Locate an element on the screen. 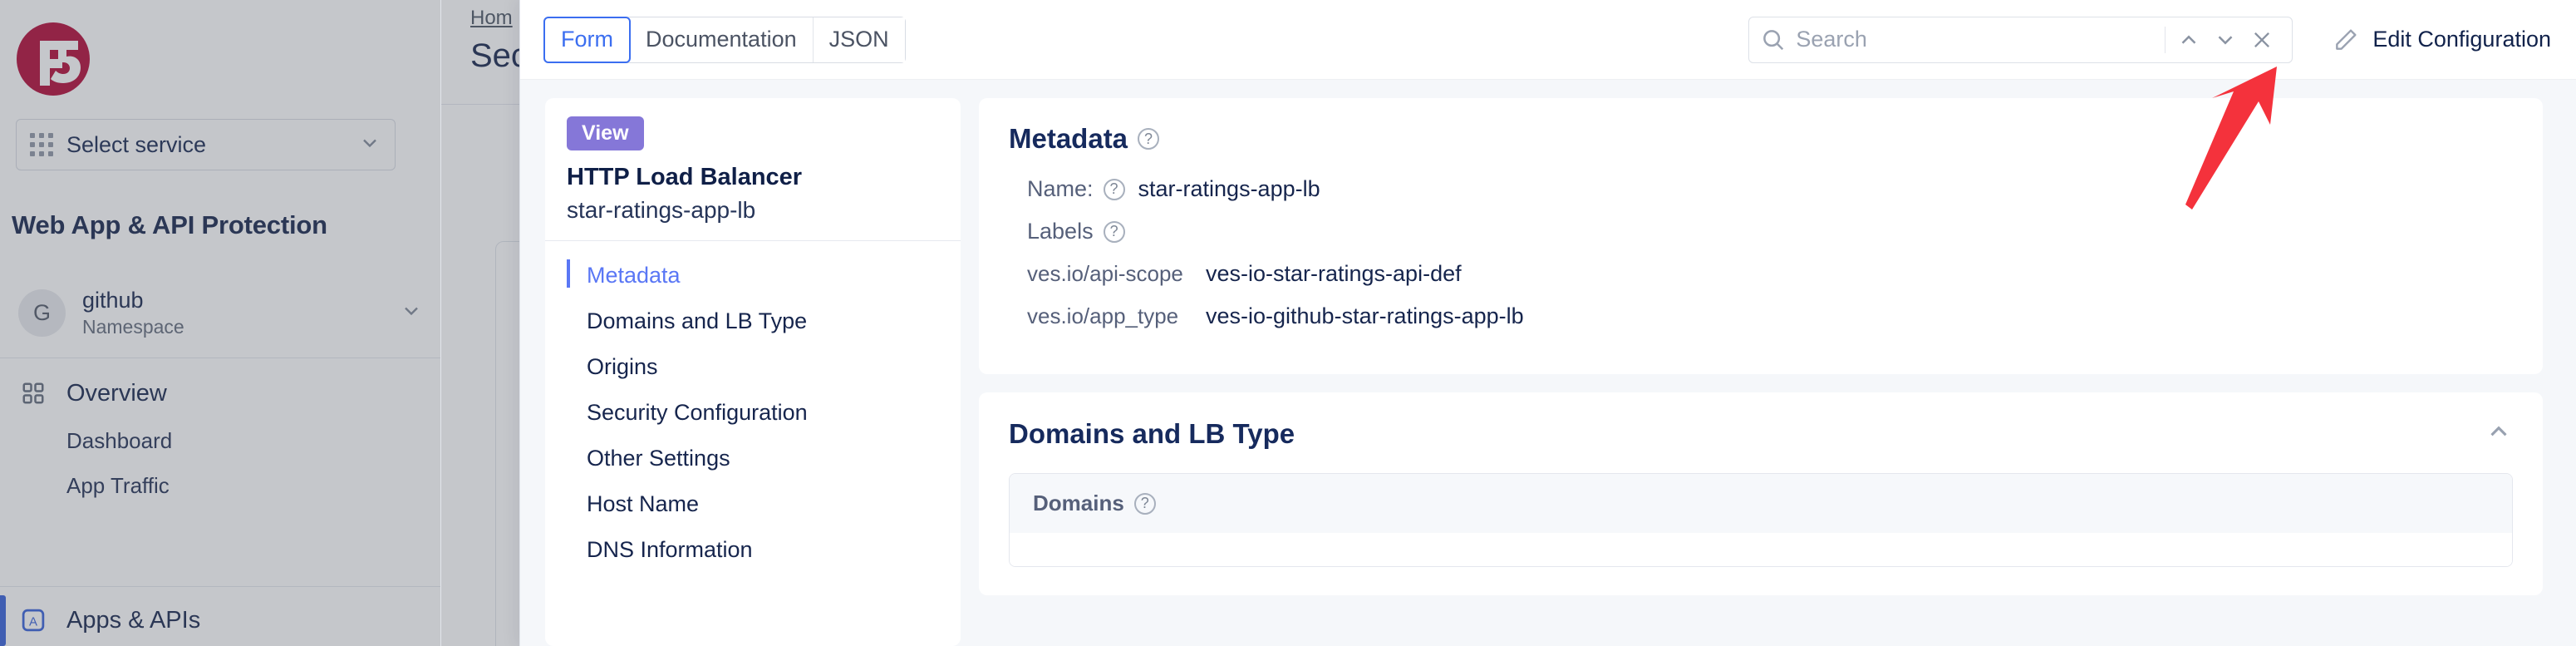 The width and height of the screenshot is (2576, 646). sidebar-item-app-traffic: App Traffic is located at coordinates (221, 485).